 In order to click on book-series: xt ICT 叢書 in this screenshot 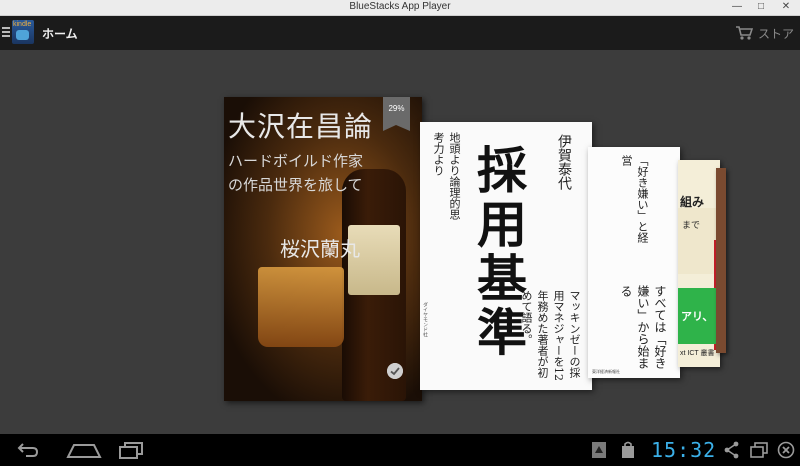, I will do `click(697, 353)`.